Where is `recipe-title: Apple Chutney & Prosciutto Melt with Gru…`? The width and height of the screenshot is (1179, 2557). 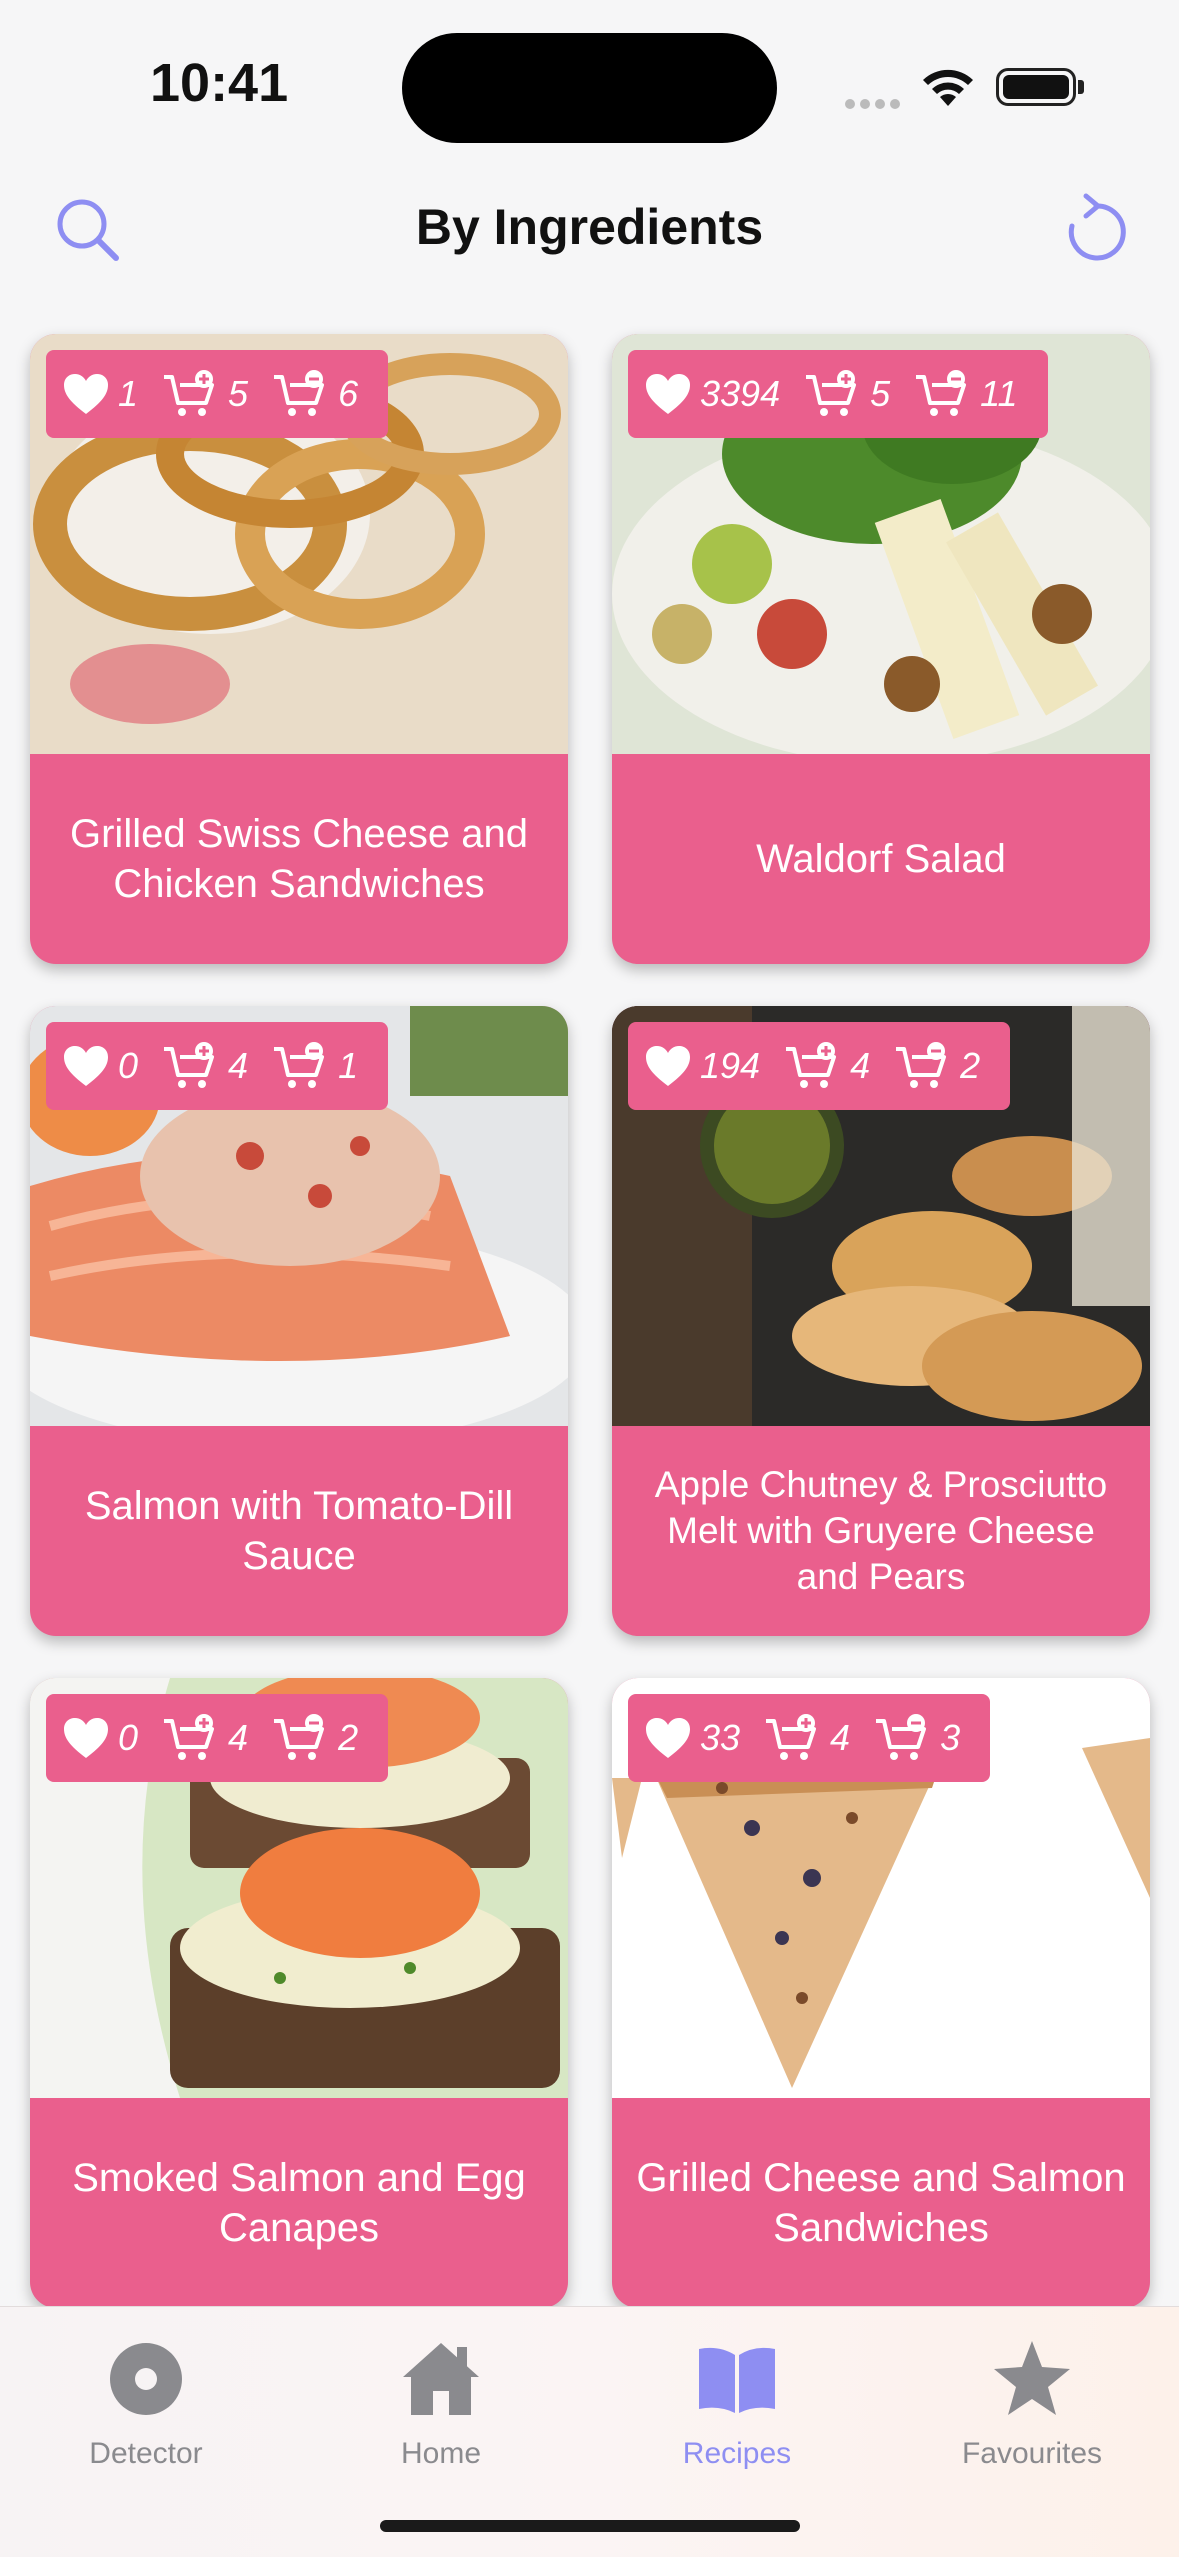
recipe-title: Apple Chutney & Prosciutto Melt with Gru… is located at coordinates (881, 1530).